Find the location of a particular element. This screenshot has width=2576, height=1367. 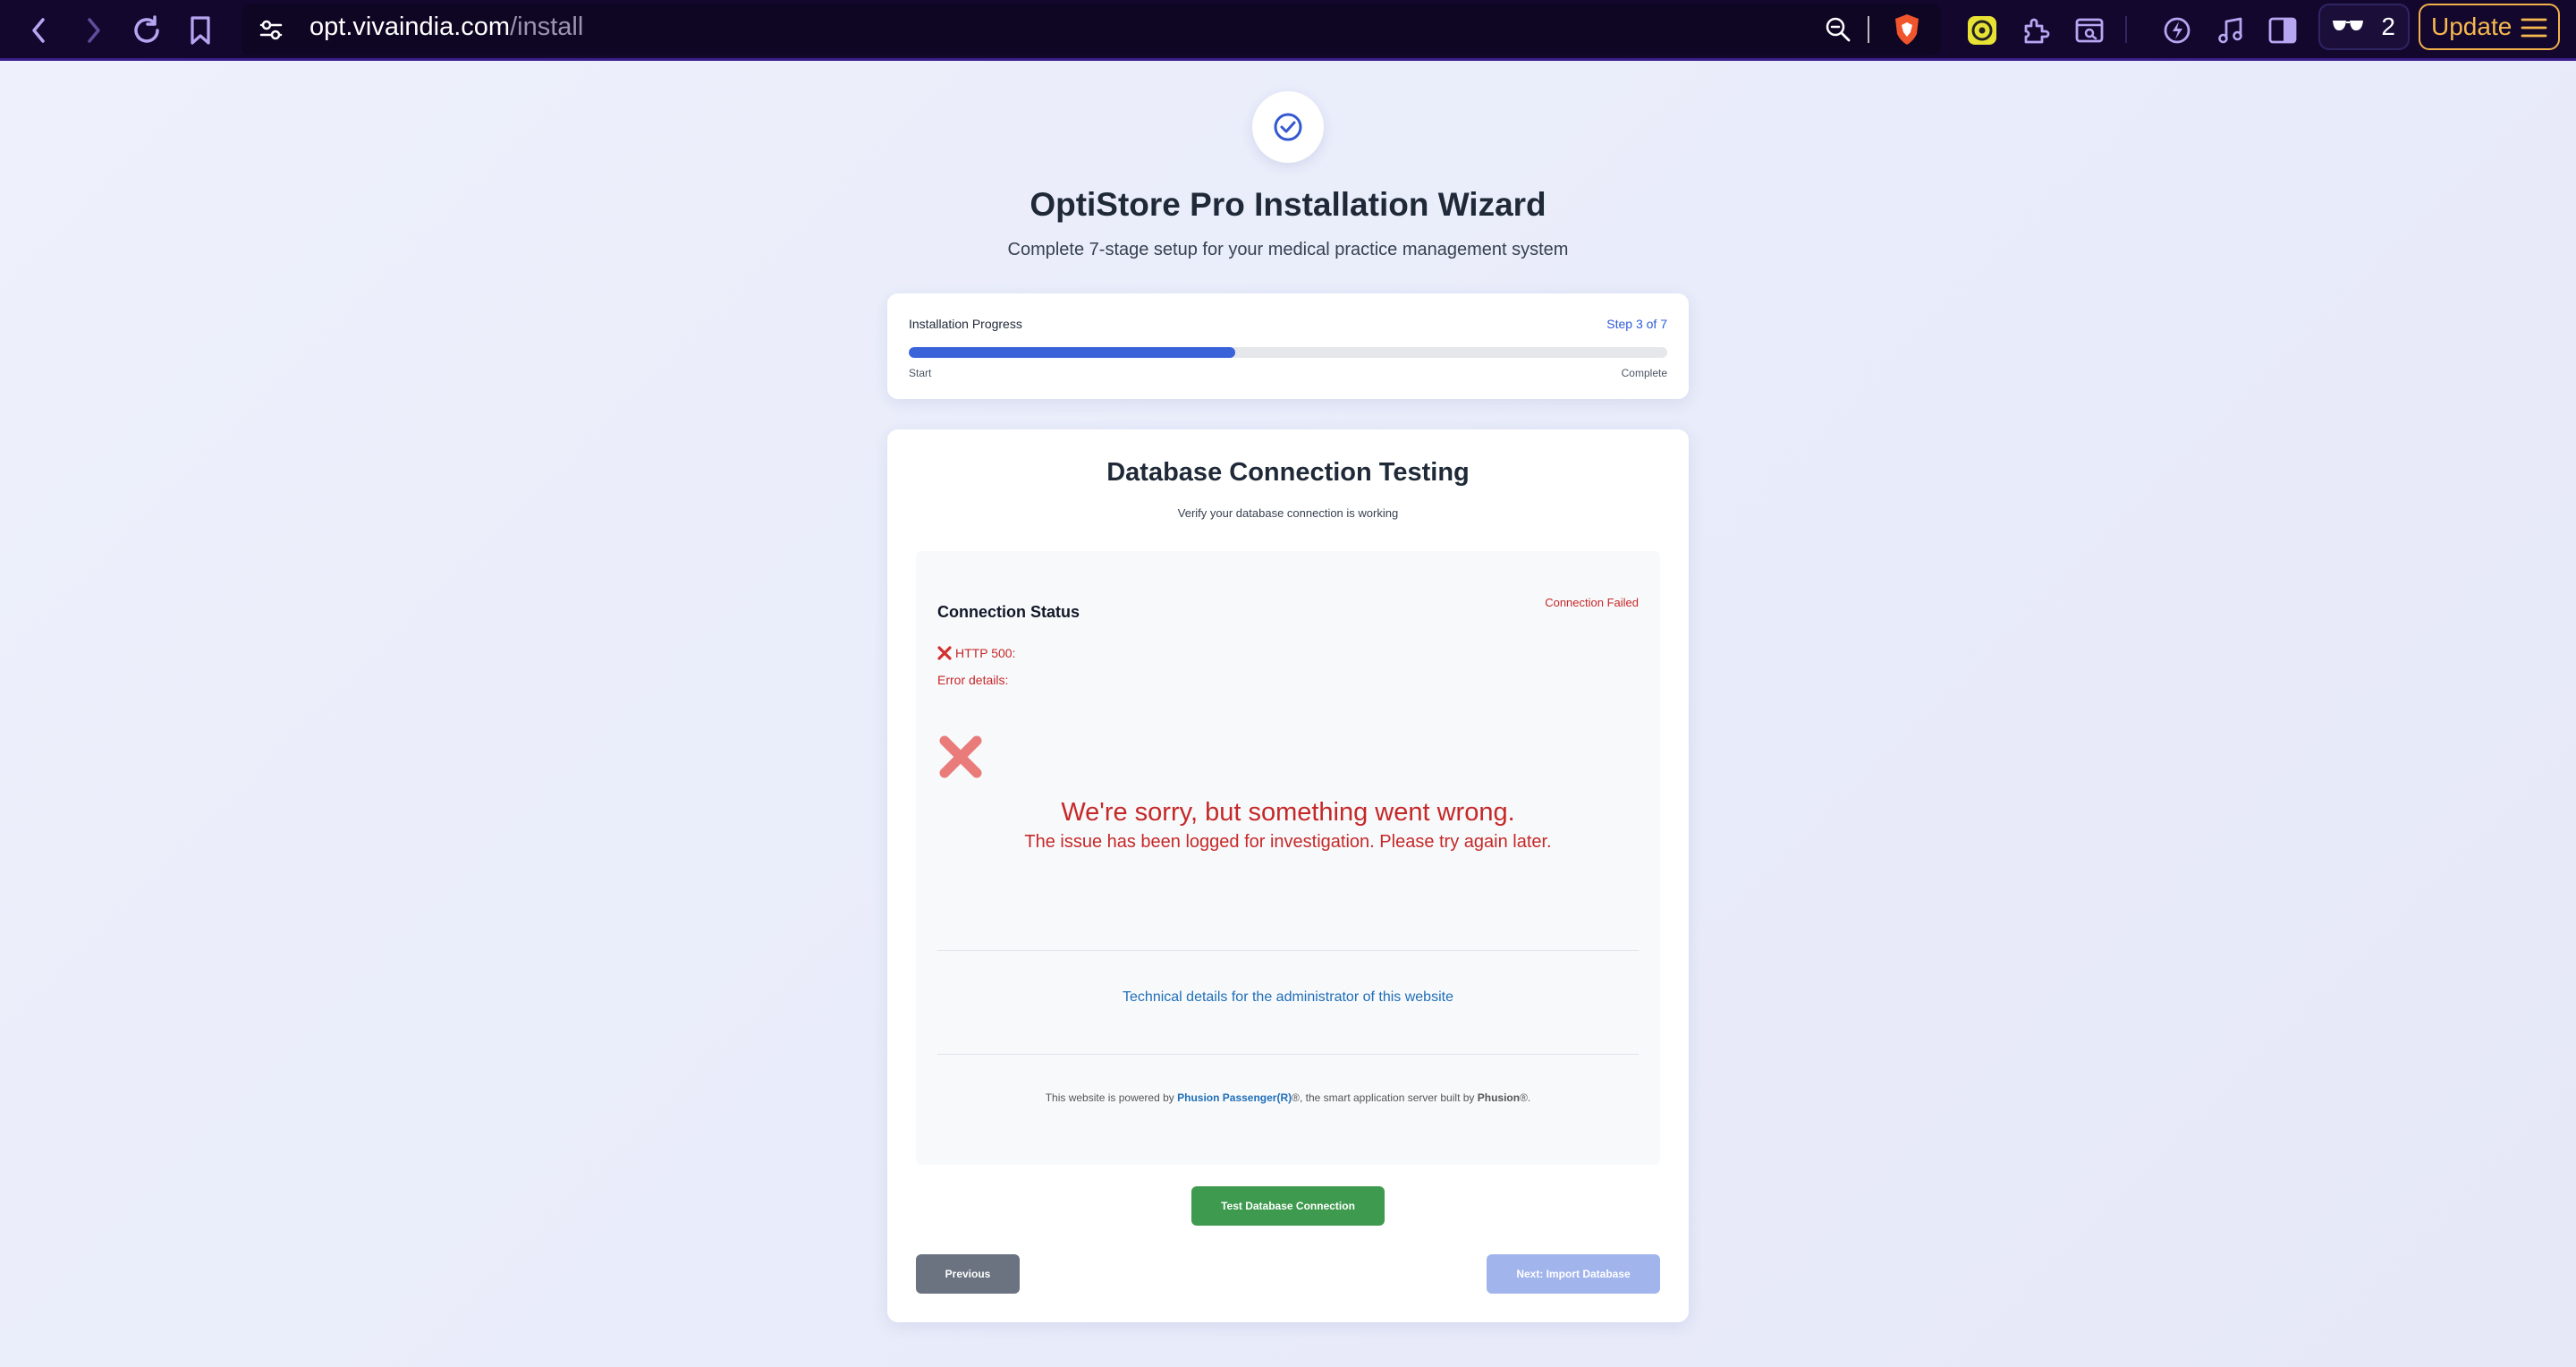

bookmark-icon is located at coordinates (200, 30).